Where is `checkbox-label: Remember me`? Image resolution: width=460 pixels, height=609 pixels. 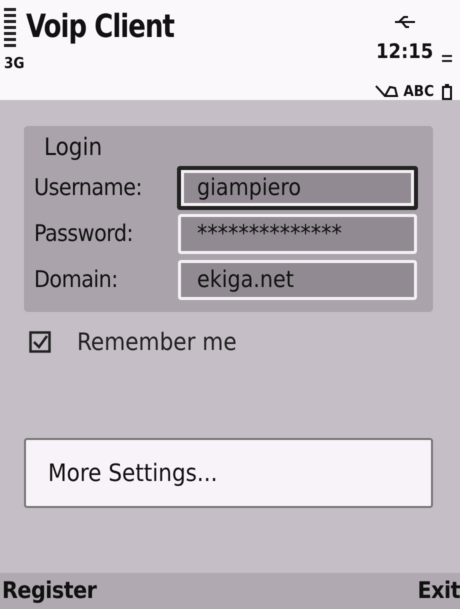
checkbox-label: Remember me is located at coordinates (157, 342).